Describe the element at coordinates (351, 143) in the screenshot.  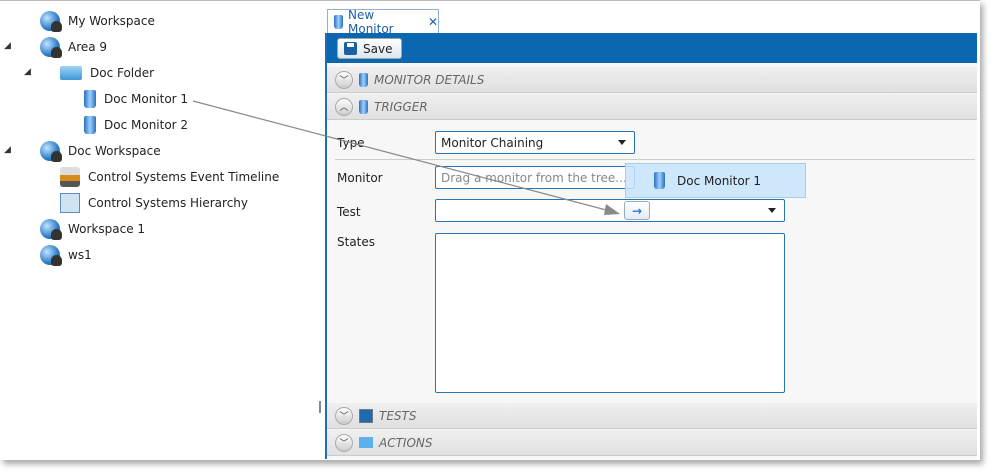
I see `type-label: Type` at that location.